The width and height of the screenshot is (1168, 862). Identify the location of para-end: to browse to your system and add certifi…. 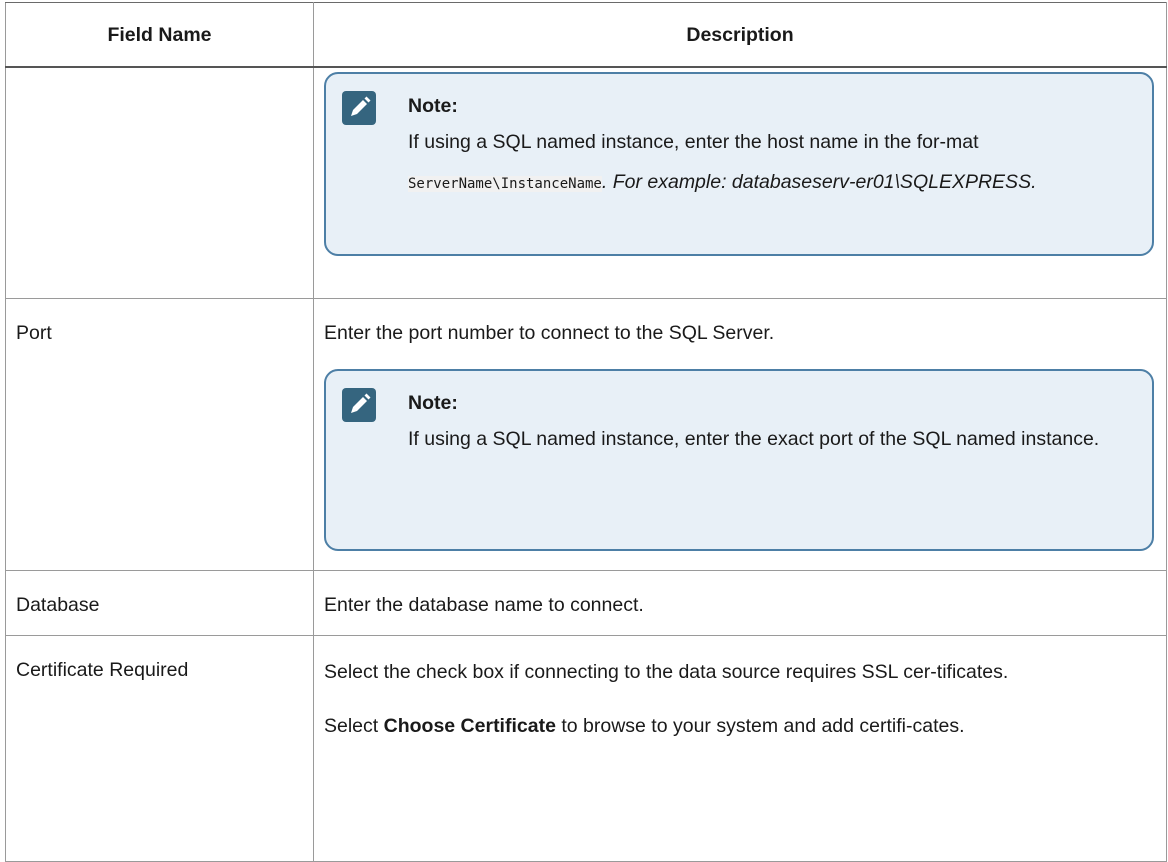
(760, 725).